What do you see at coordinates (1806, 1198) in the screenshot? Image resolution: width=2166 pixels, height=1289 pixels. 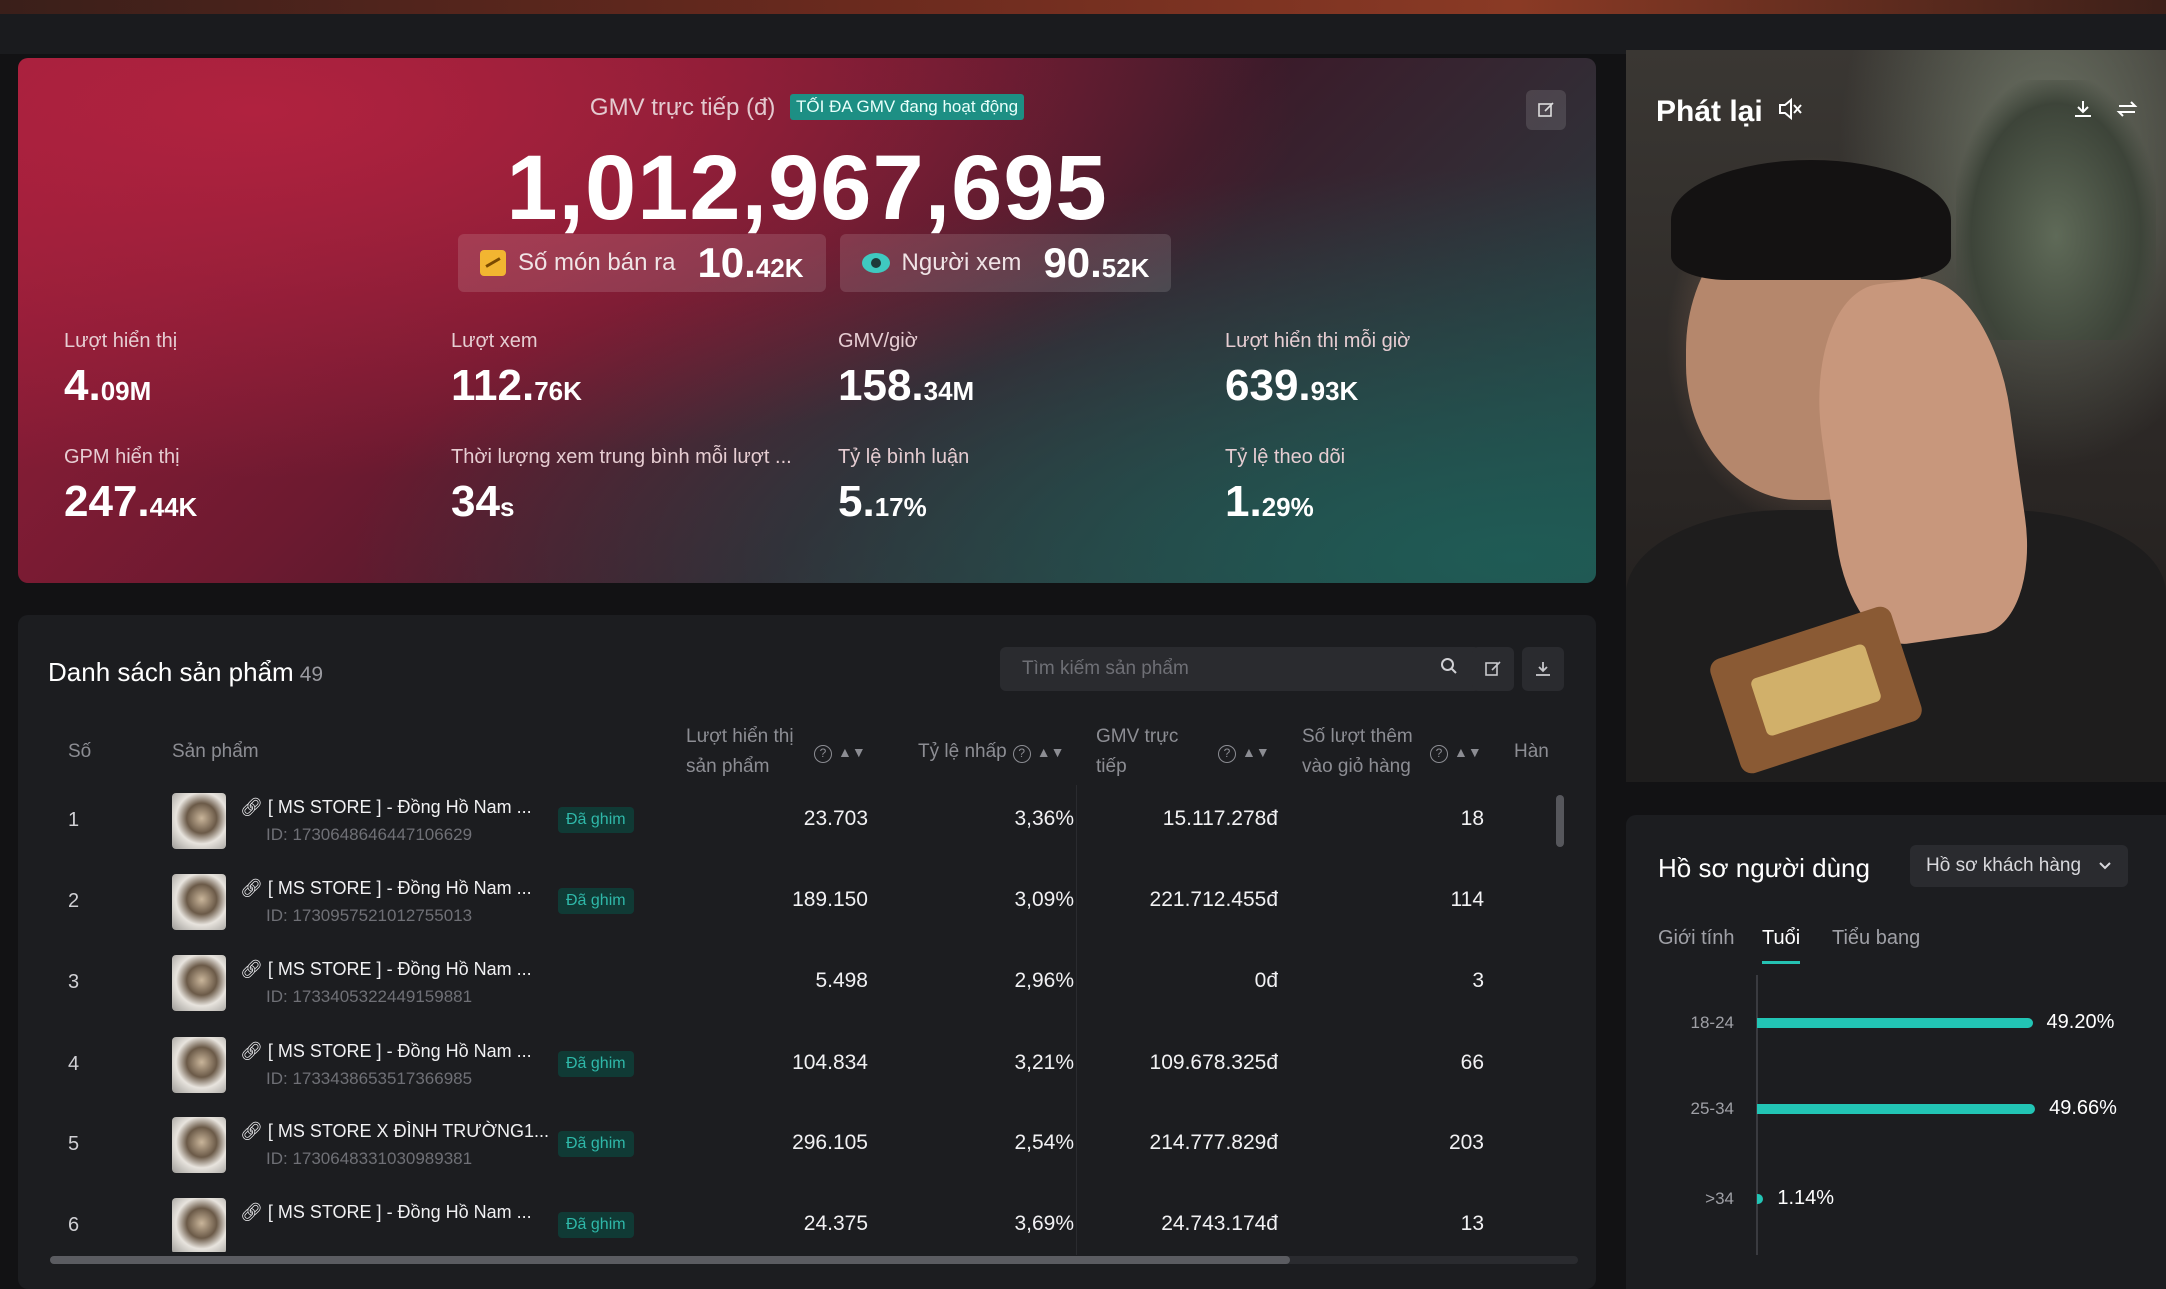 I see `age-bar-value: 1.14%` at bounding box center [1806, 1198].